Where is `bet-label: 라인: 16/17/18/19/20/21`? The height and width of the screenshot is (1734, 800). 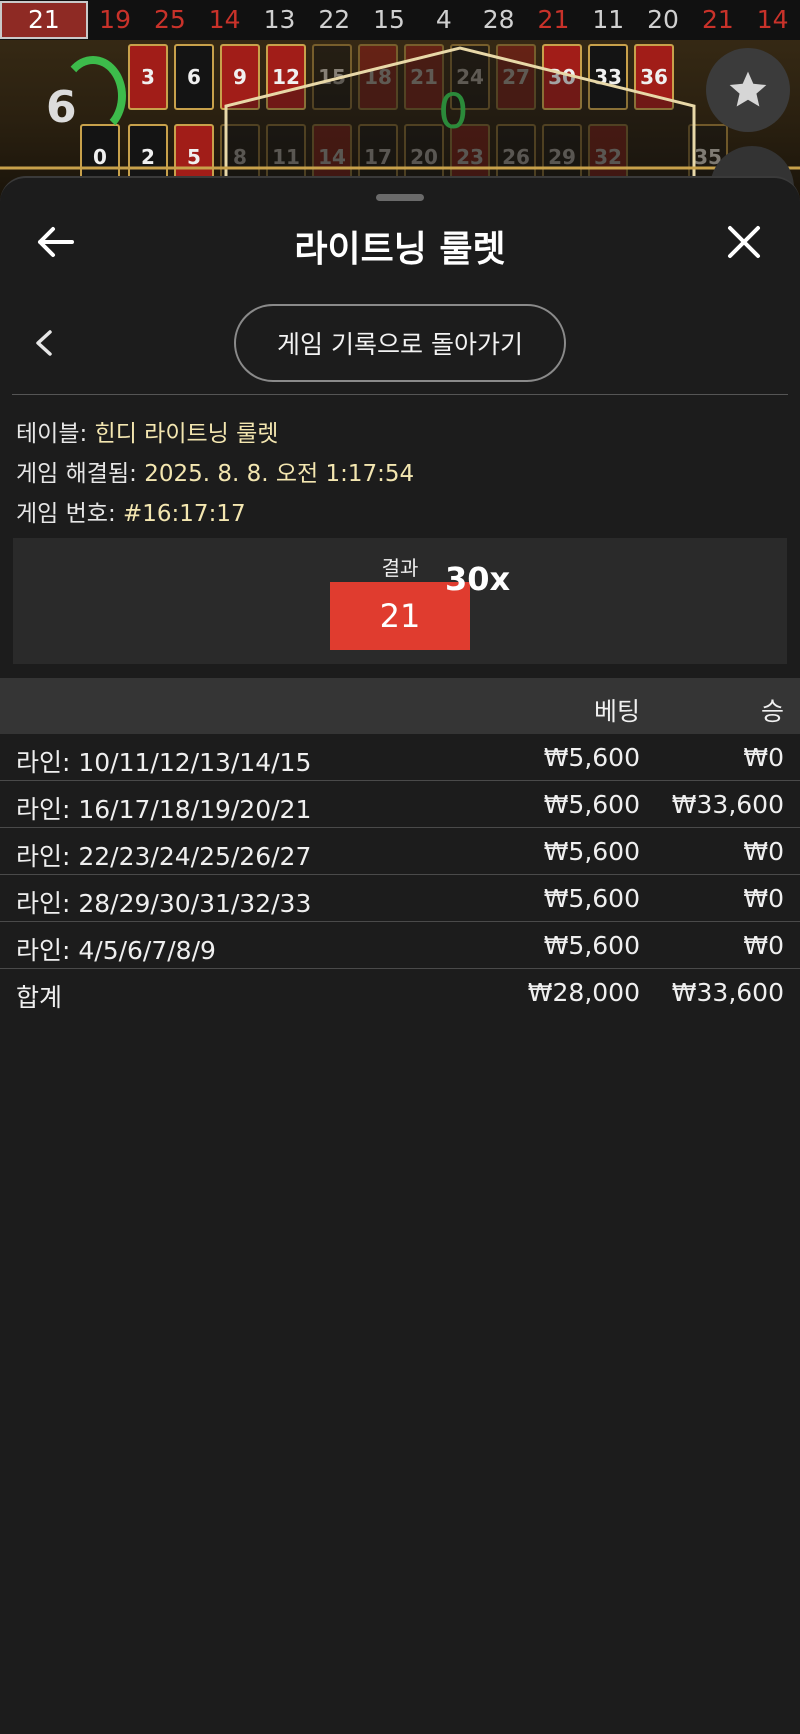
bet-label: 라인: 16/17/18/19/20/21 is located at coordinates (164, 809).